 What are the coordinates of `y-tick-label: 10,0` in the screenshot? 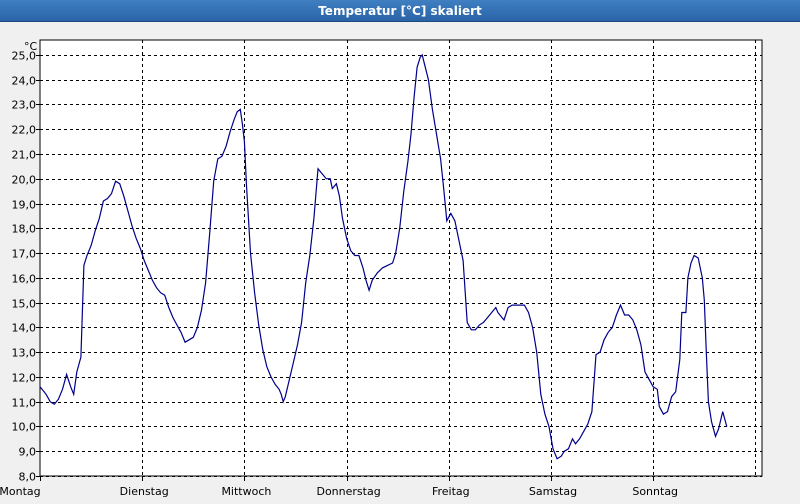 It's located at (24, 427).